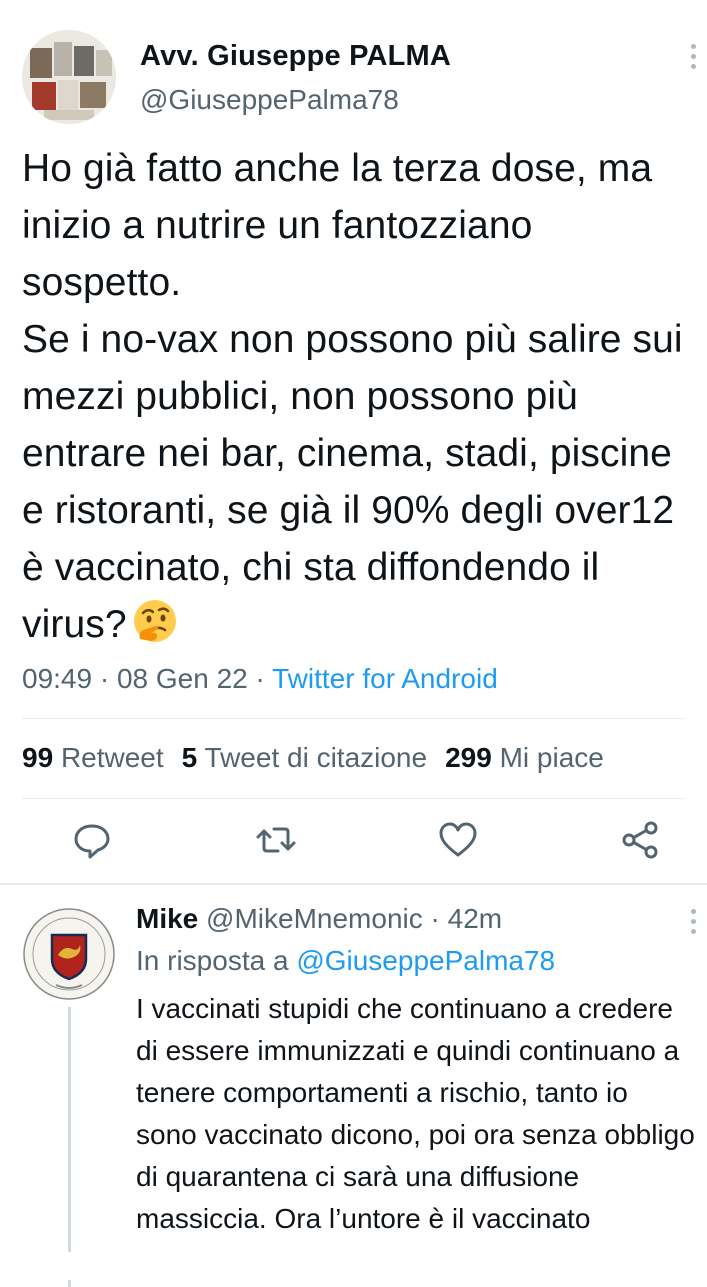 The image size is (707, 1287). Describe the element at coordinates (314, 918) in the screenshot. I see `reply-author-handle: @MikeMnemonic` at that location.